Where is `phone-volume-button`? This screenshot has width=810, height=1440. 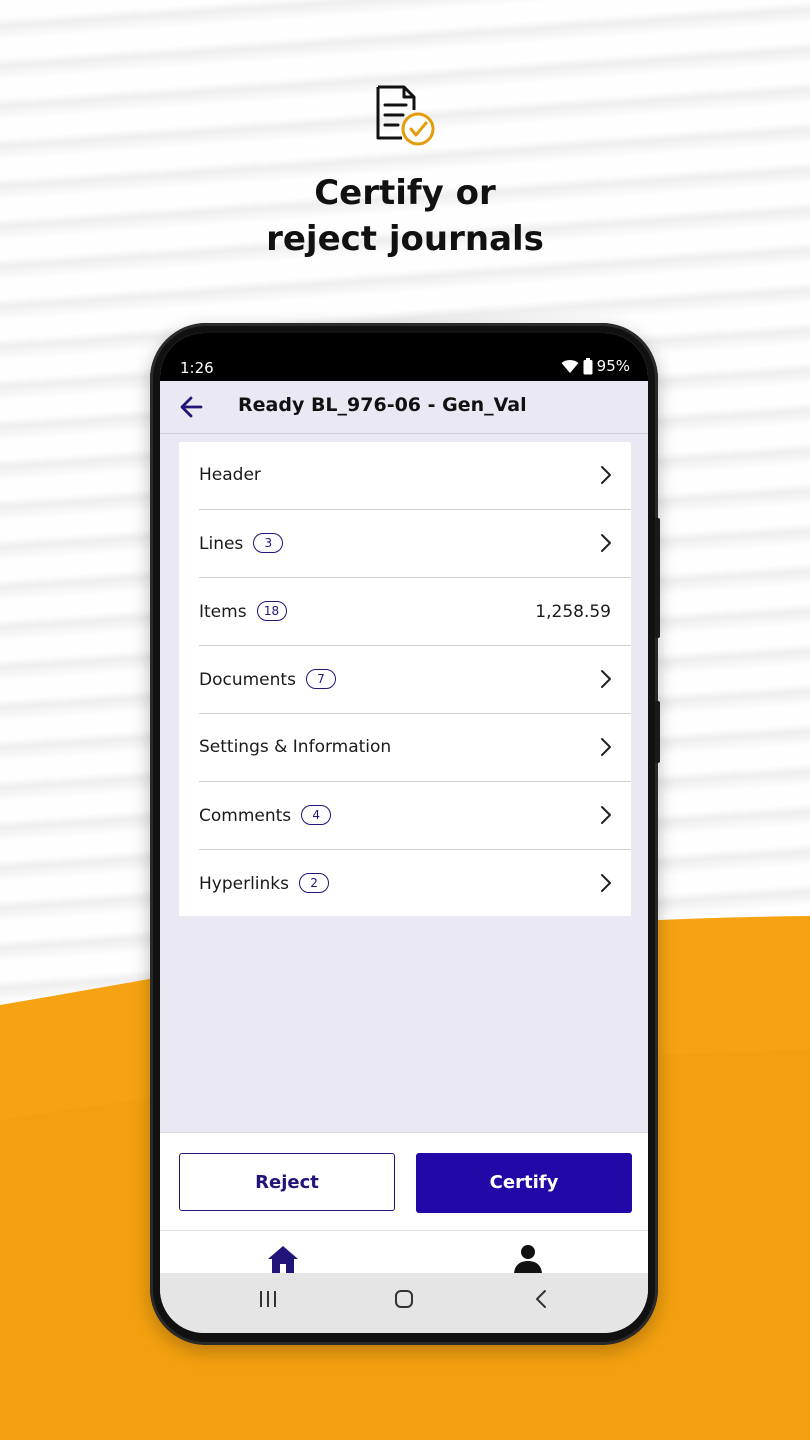
phone-volume-button is located at coordinates (657, 578).